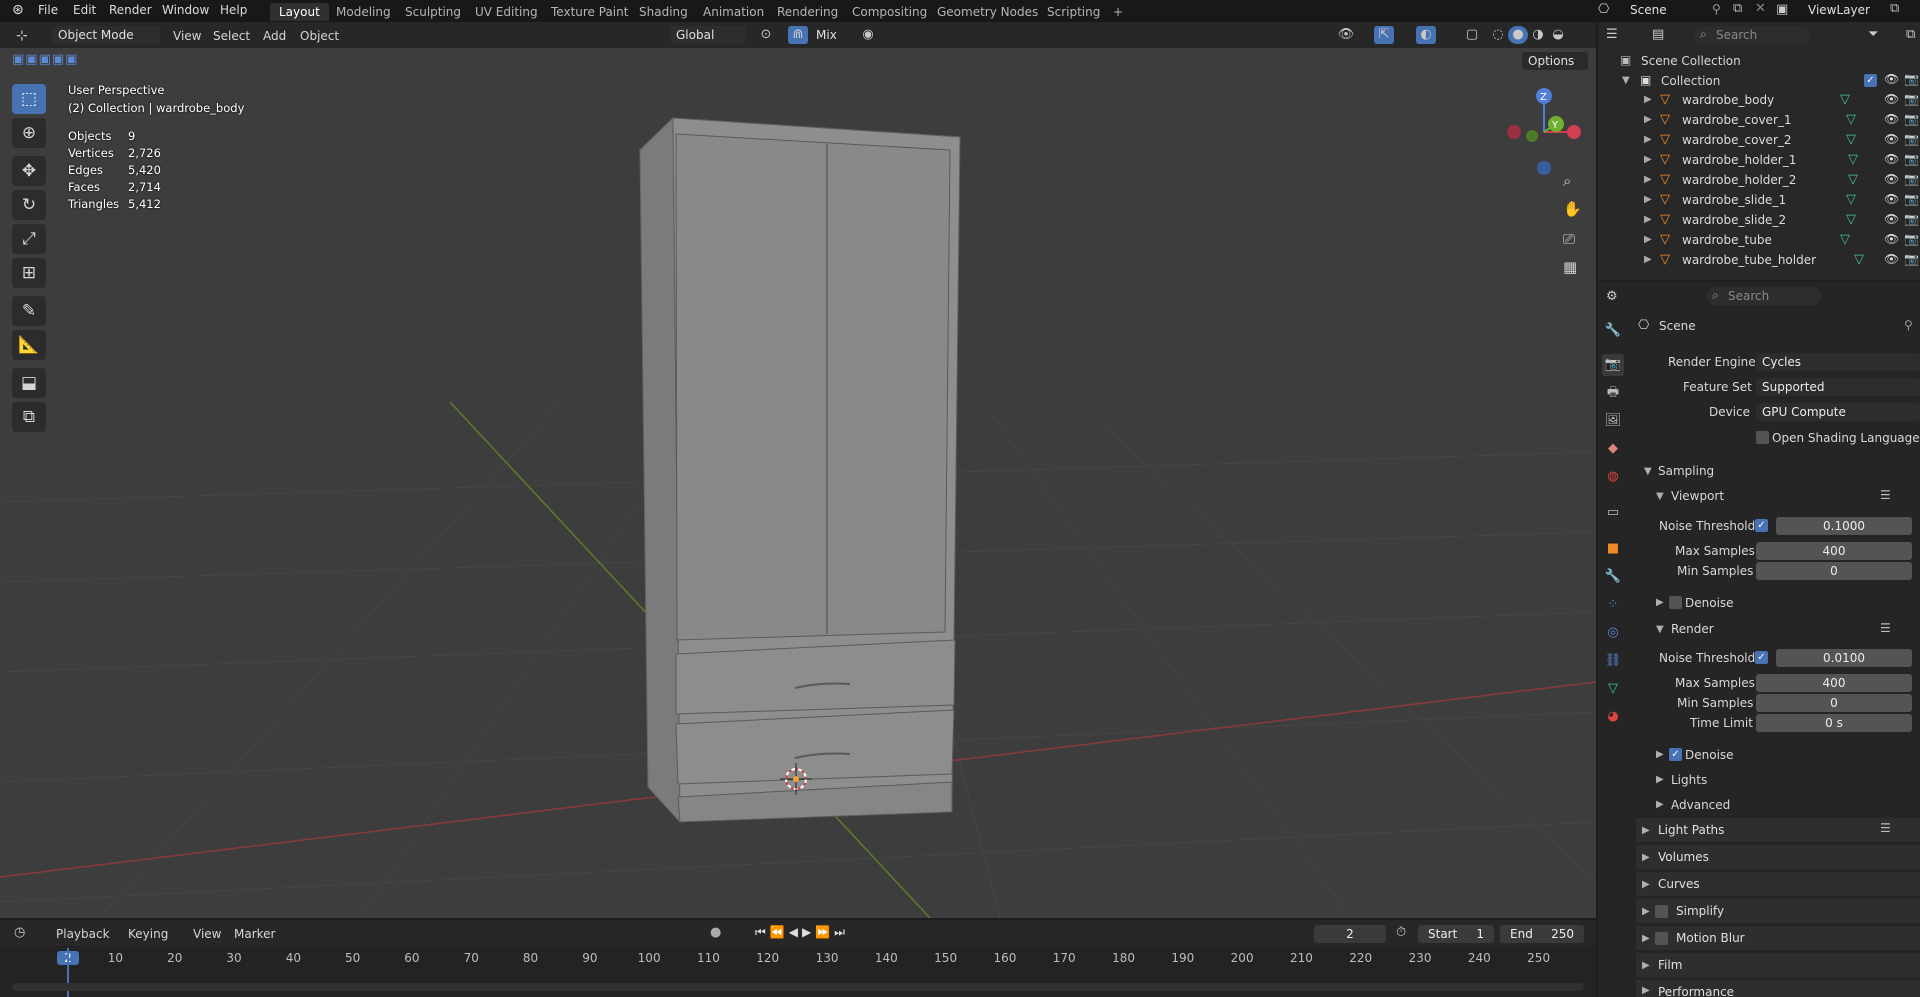 The width and height of the screenshot is (1920, 997). Describe the element at coordinates (274, 36) in the screenshot. I see `menu-add: Add` at that location.